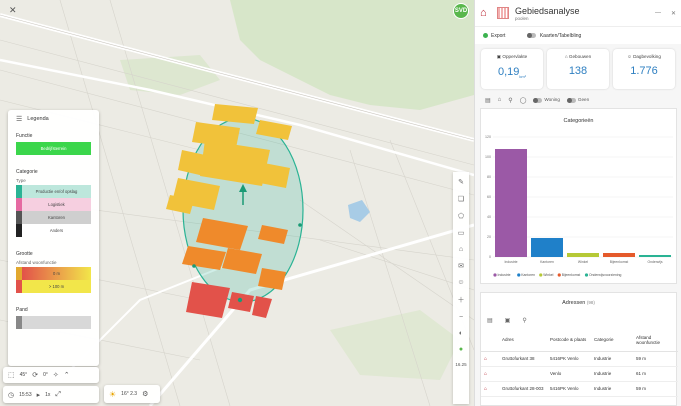  Describe the element at coordinates (461, 333) in the screenshot. I see `contrast-icon: ◐` at that location.